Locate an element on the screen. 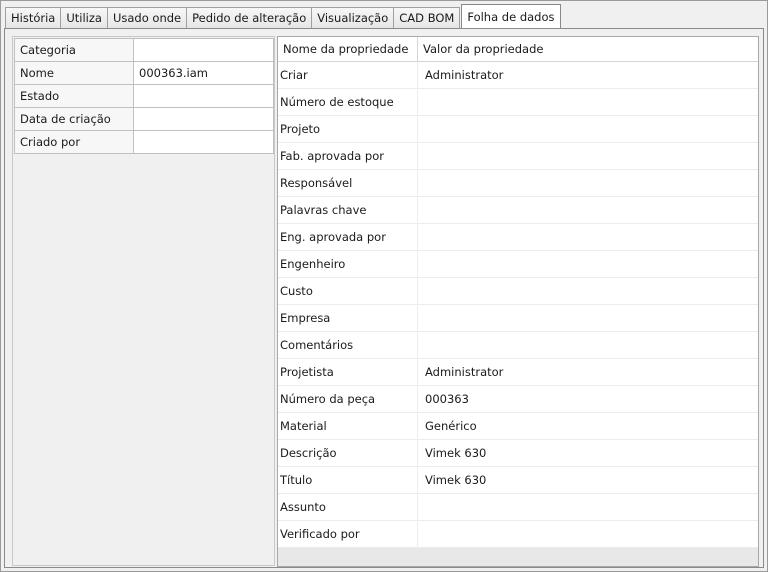 This screenshot has width=768, height=572. property-row: Eng. aprovada por is located at coordinates (518, 237).